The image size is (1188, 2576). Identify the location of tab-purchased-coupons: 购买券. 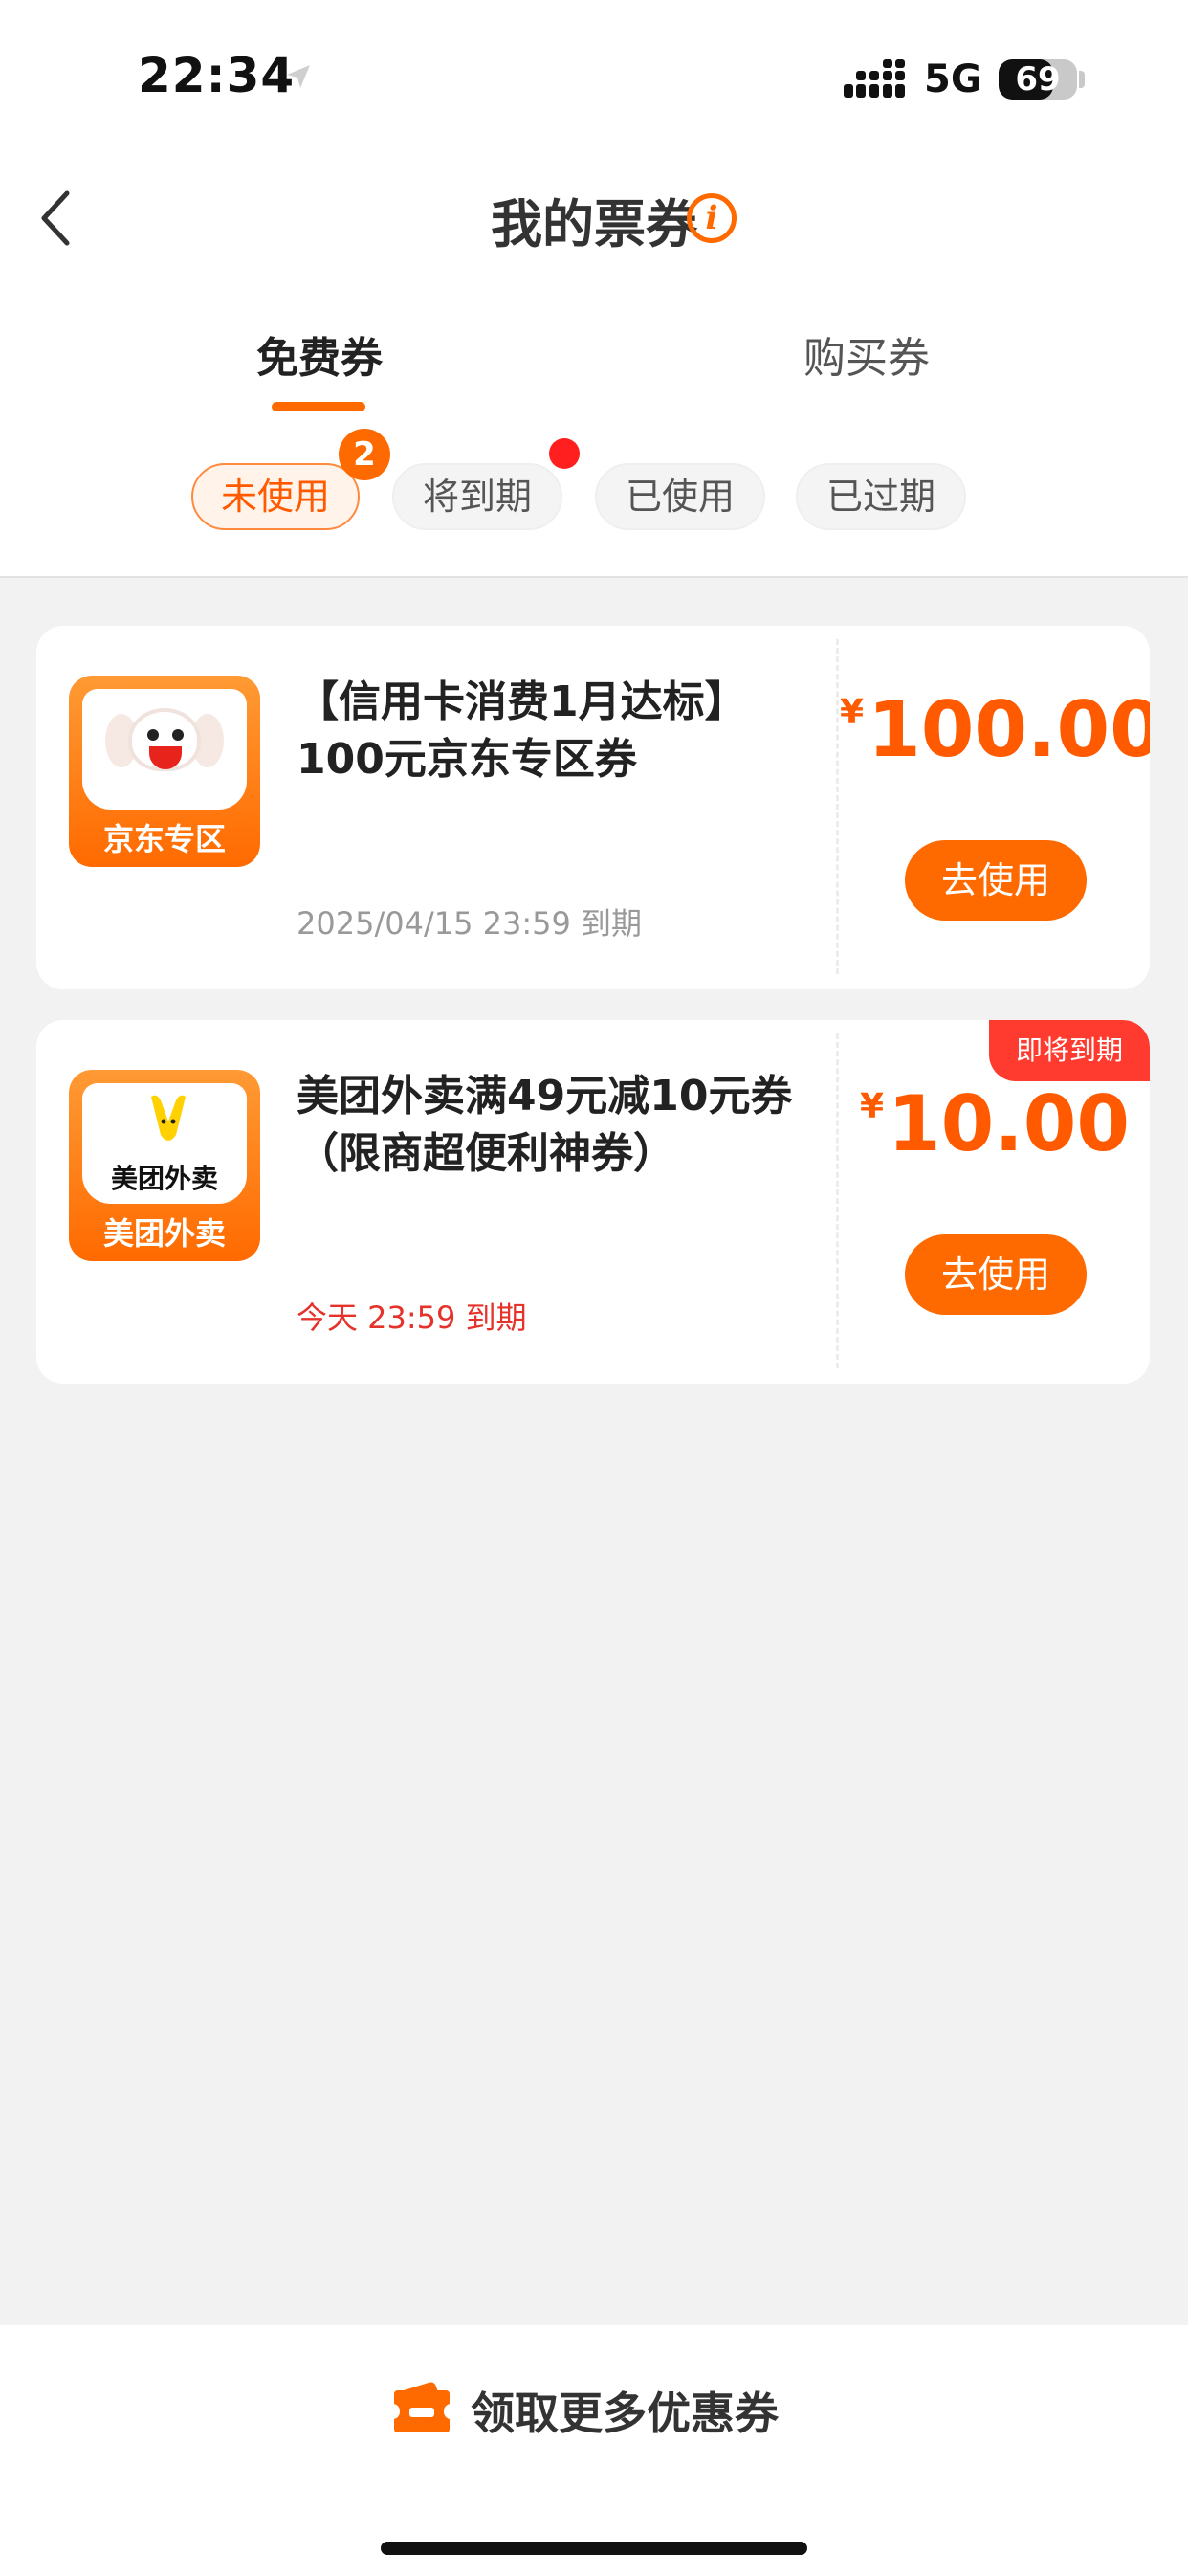
(866, 354).